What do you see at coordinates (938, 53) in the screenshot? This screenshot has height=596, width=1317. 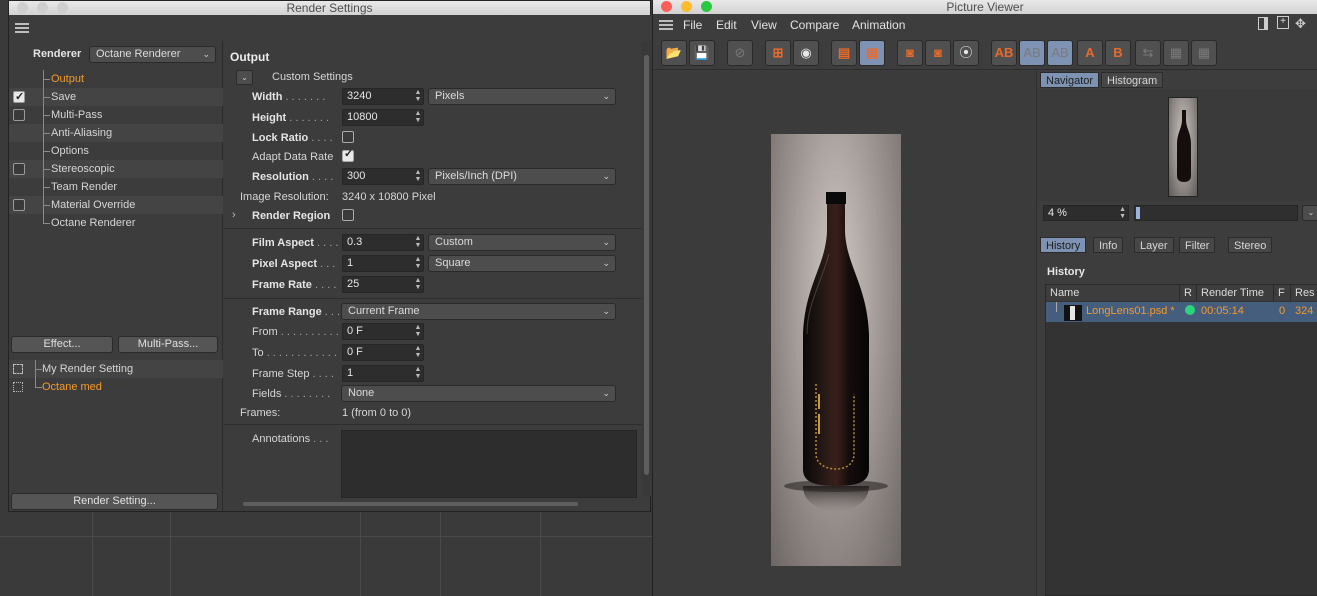 I see `display-mode-b-button: ◙` at bounding box center [938, 53].